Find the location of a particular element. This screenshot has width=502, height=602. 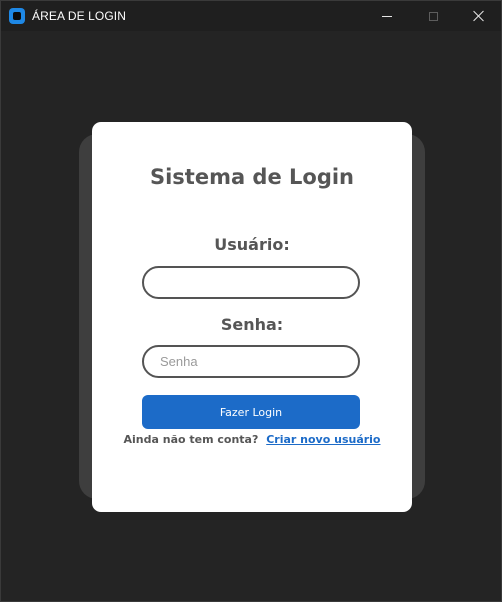

signup-prompt: Ainda não tem conta? is located at coordinates (191, 439).